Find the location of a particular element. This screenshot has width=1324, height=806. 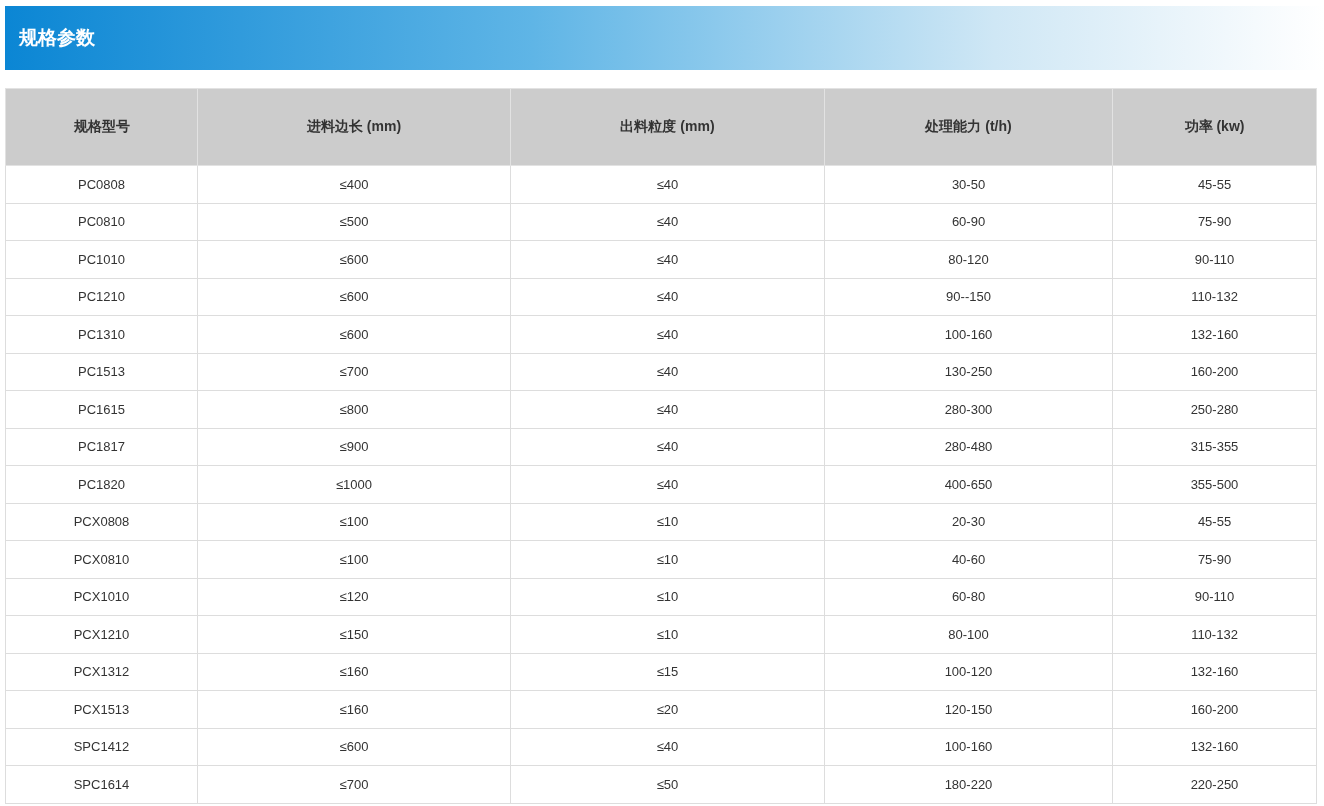

table-cell: PCX0810 is located at coordinates (101, 559).